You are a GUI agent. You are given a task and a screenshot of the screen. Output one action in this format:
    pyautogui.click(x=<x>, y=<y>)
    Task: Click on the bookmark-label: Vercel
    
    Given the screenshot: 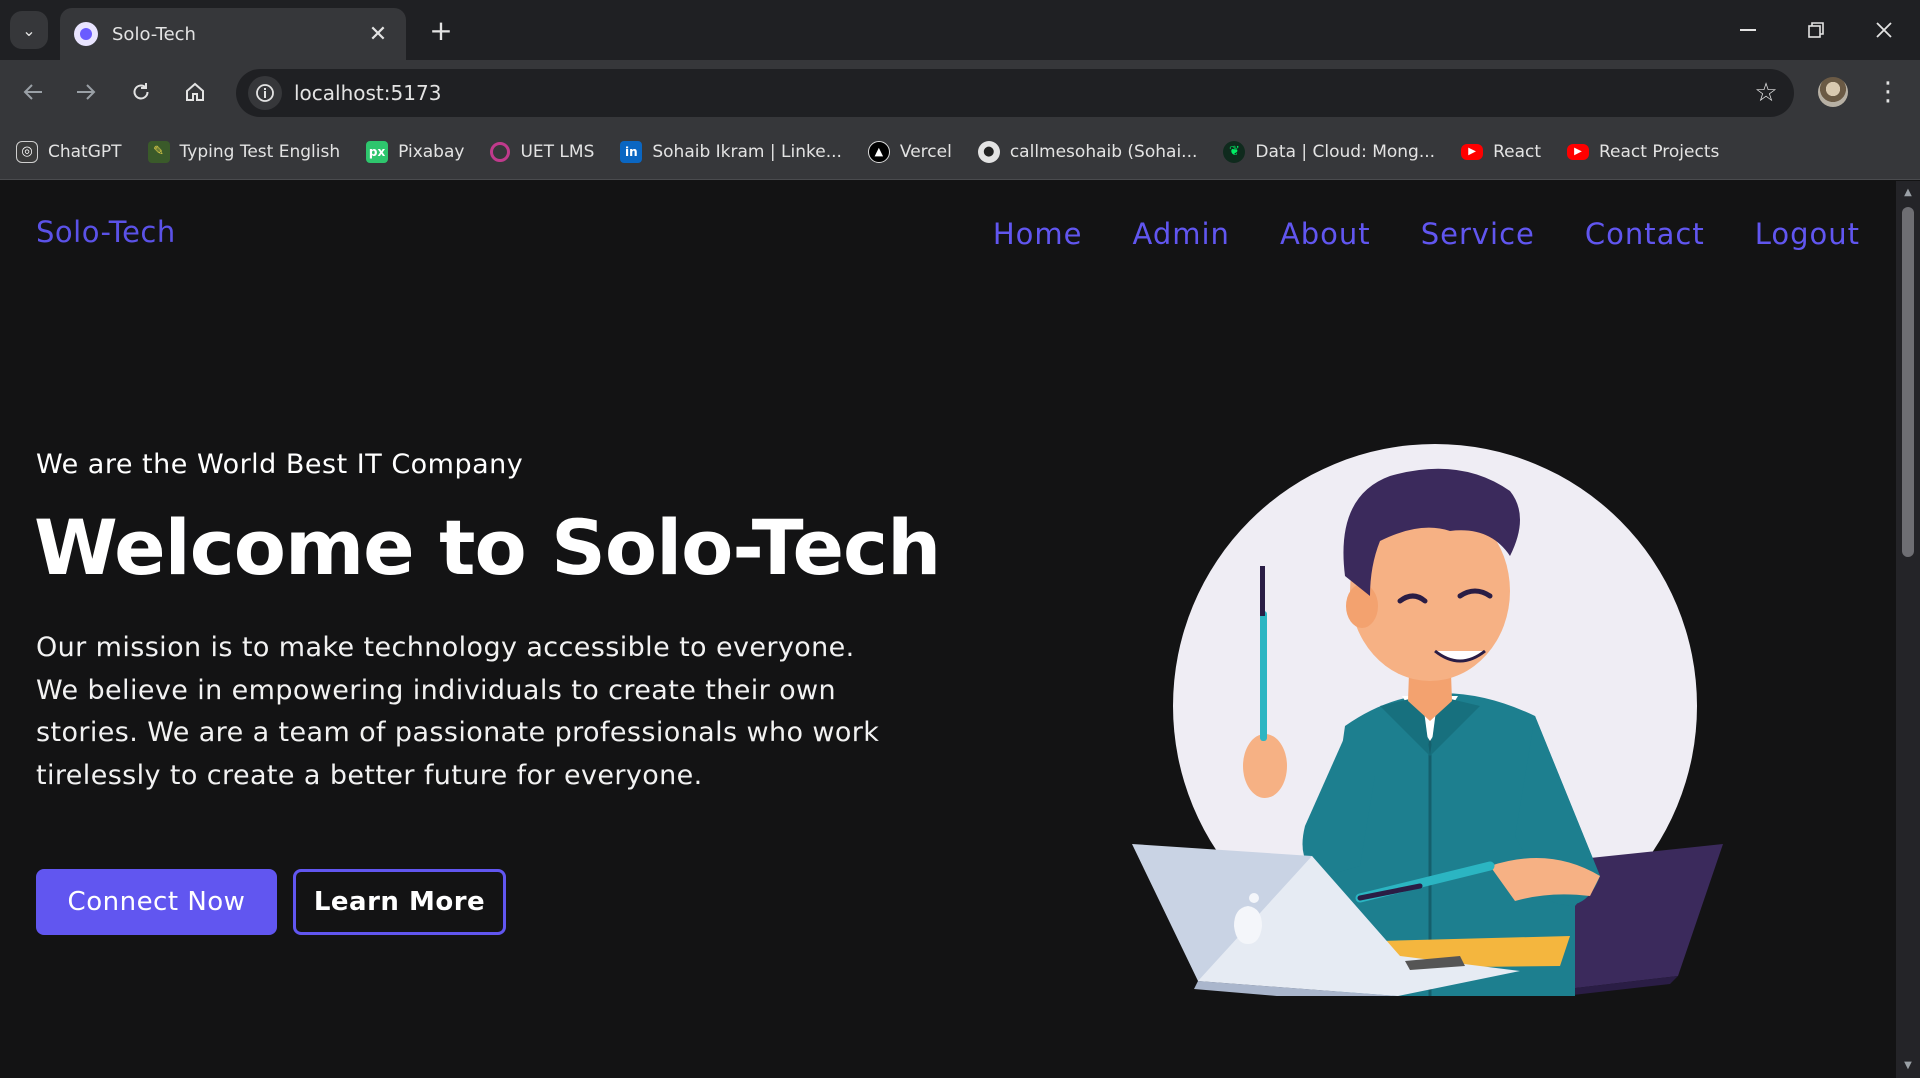 What is the action you would take?
    pyautogui.click(x=925, y=151)
    